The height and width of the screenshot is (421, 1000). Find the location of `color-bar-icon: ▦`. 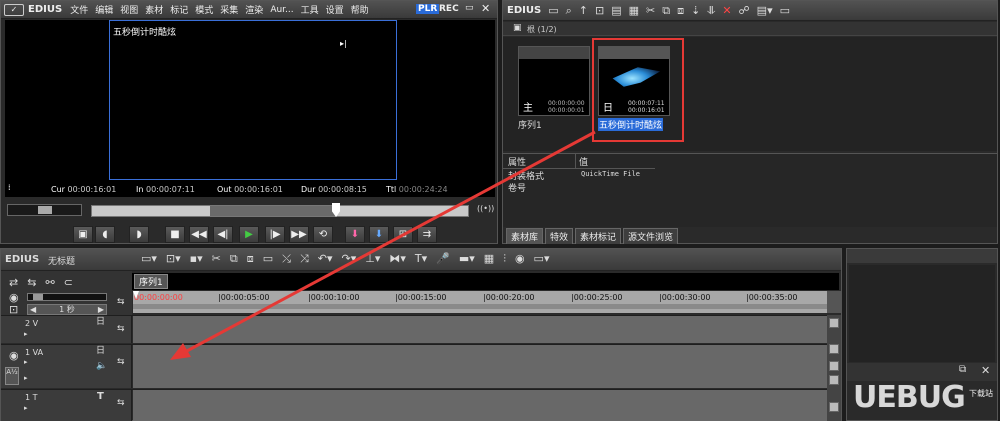

color-bar-icon: ▦ is located at coordinates (634, 10).